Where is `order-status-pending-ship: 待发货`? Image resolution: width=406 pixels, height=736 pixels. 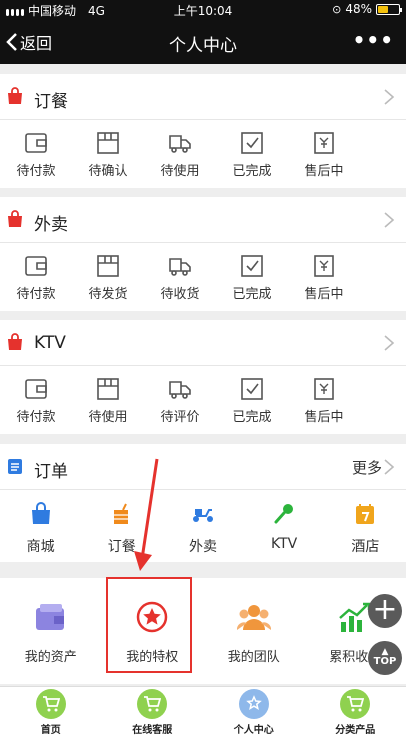 order-status-pending-ship: 待发货 is located at coordinates (108, 277).